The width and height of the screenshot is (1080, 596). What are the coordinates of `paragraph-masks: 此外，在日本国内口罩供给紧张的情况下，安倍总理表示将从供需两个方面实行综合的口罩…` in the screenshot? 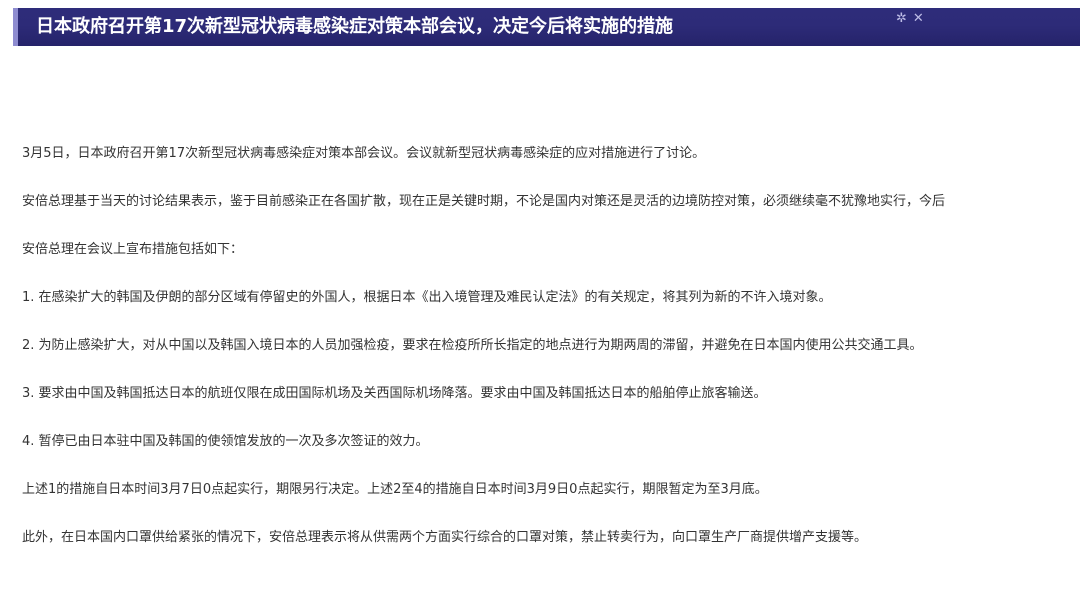 It's located at (445, 537).